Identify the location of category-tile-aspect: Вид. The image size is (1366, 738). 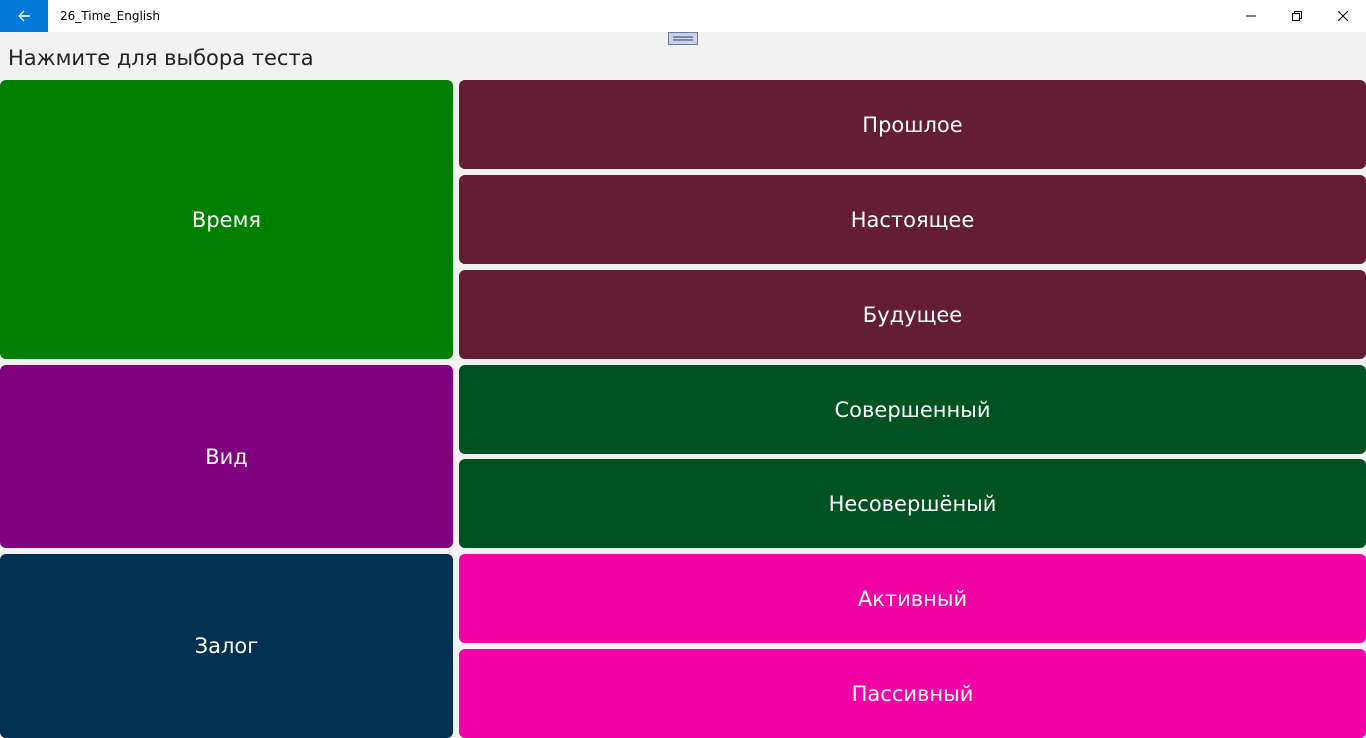
(226, 456).